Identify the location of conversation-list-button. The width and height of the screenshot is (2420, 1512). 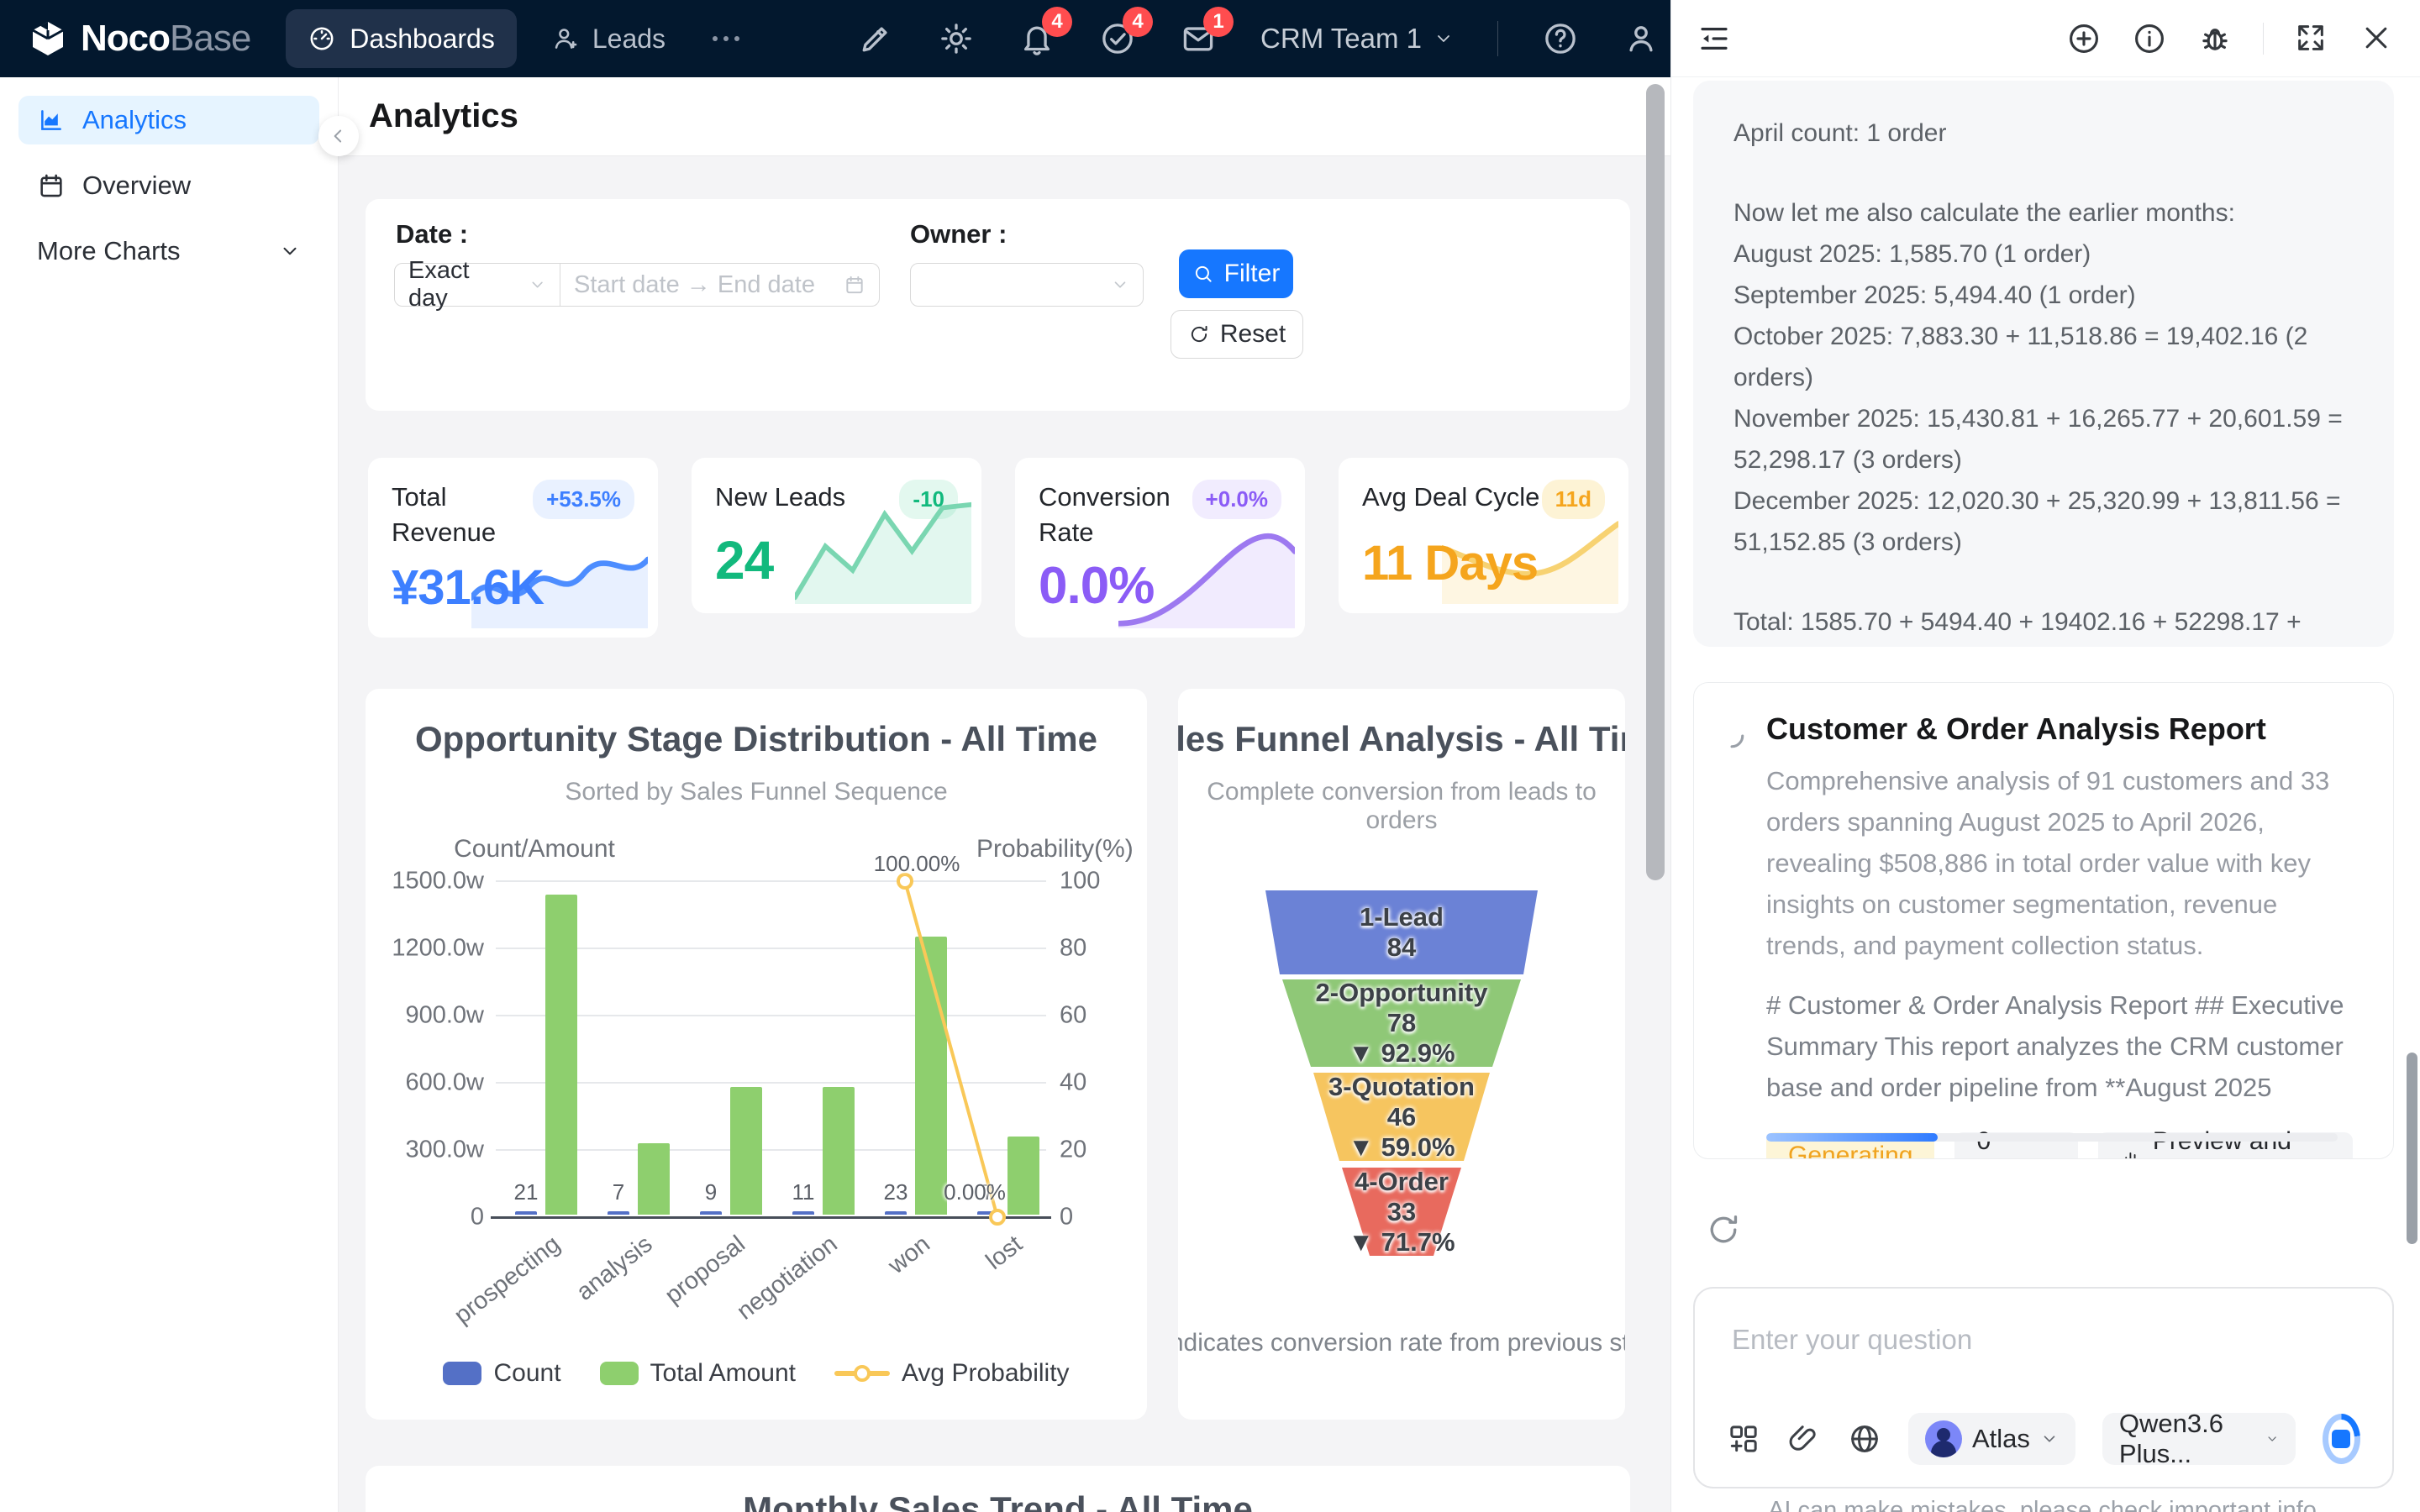
(1714, 38).